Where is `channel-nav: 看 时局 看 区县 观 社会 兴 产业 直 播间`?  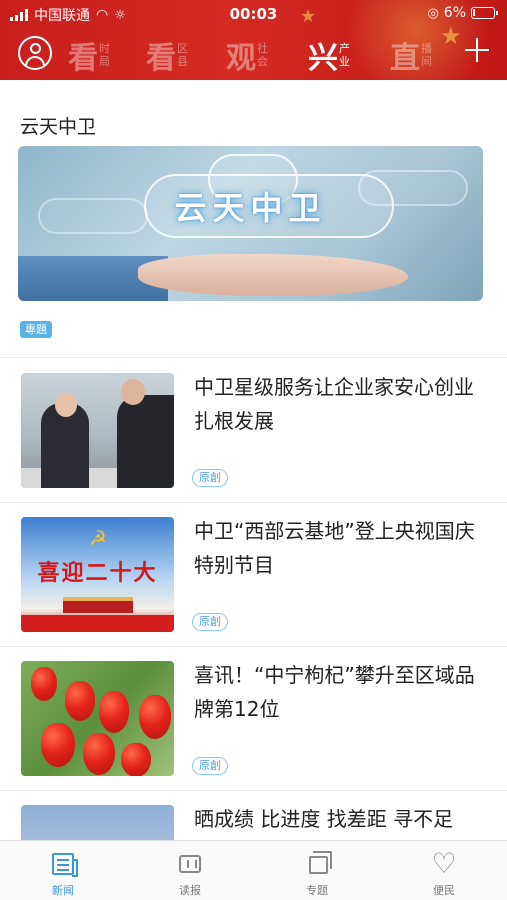
channel-nav: 看 时局 看 区县 观 社会 兴 产业 直 播间 is located at coordinates (253, 56).